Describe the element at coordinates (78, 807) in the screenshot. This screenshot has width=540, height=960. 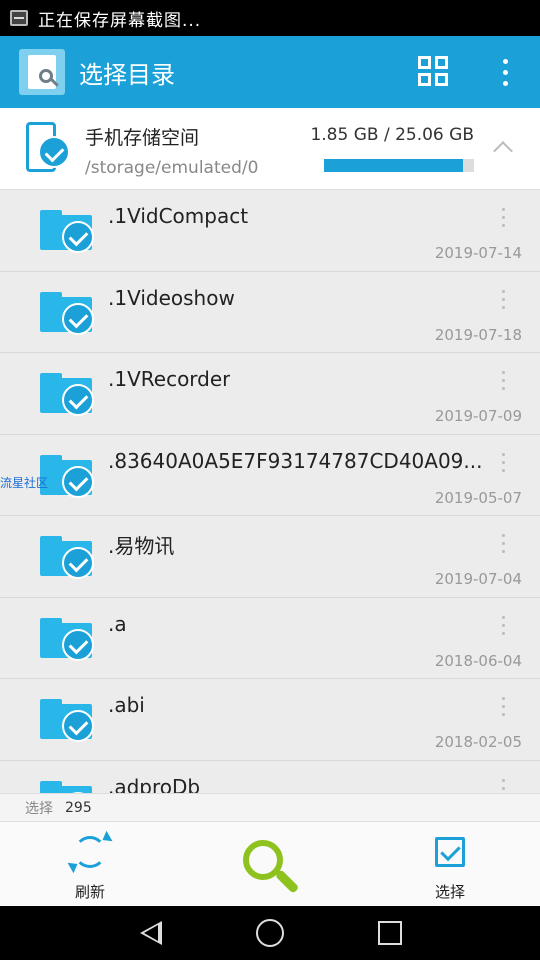
I see `selection-count: 295` at that location.